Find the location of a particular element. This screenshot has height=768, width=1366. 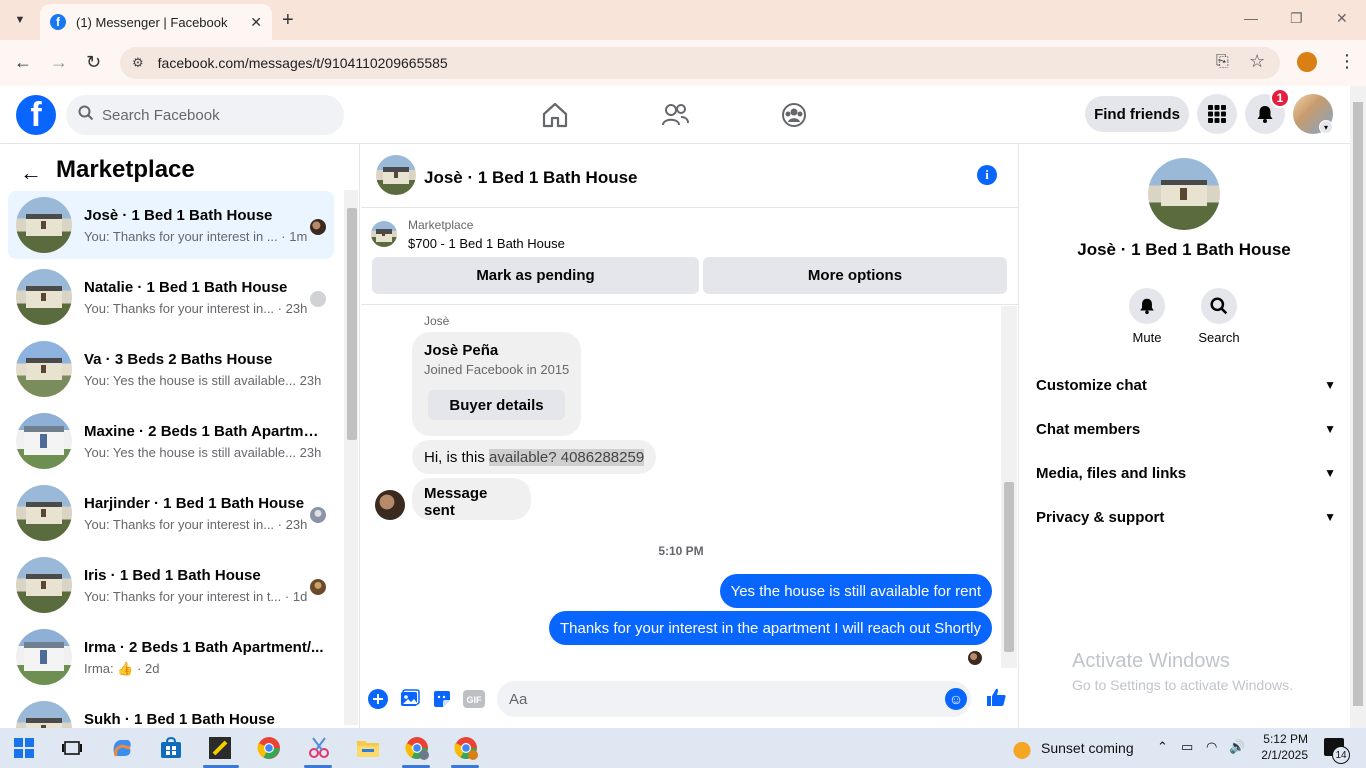

new-tab-icon: + is located at coordinates (288, 20).